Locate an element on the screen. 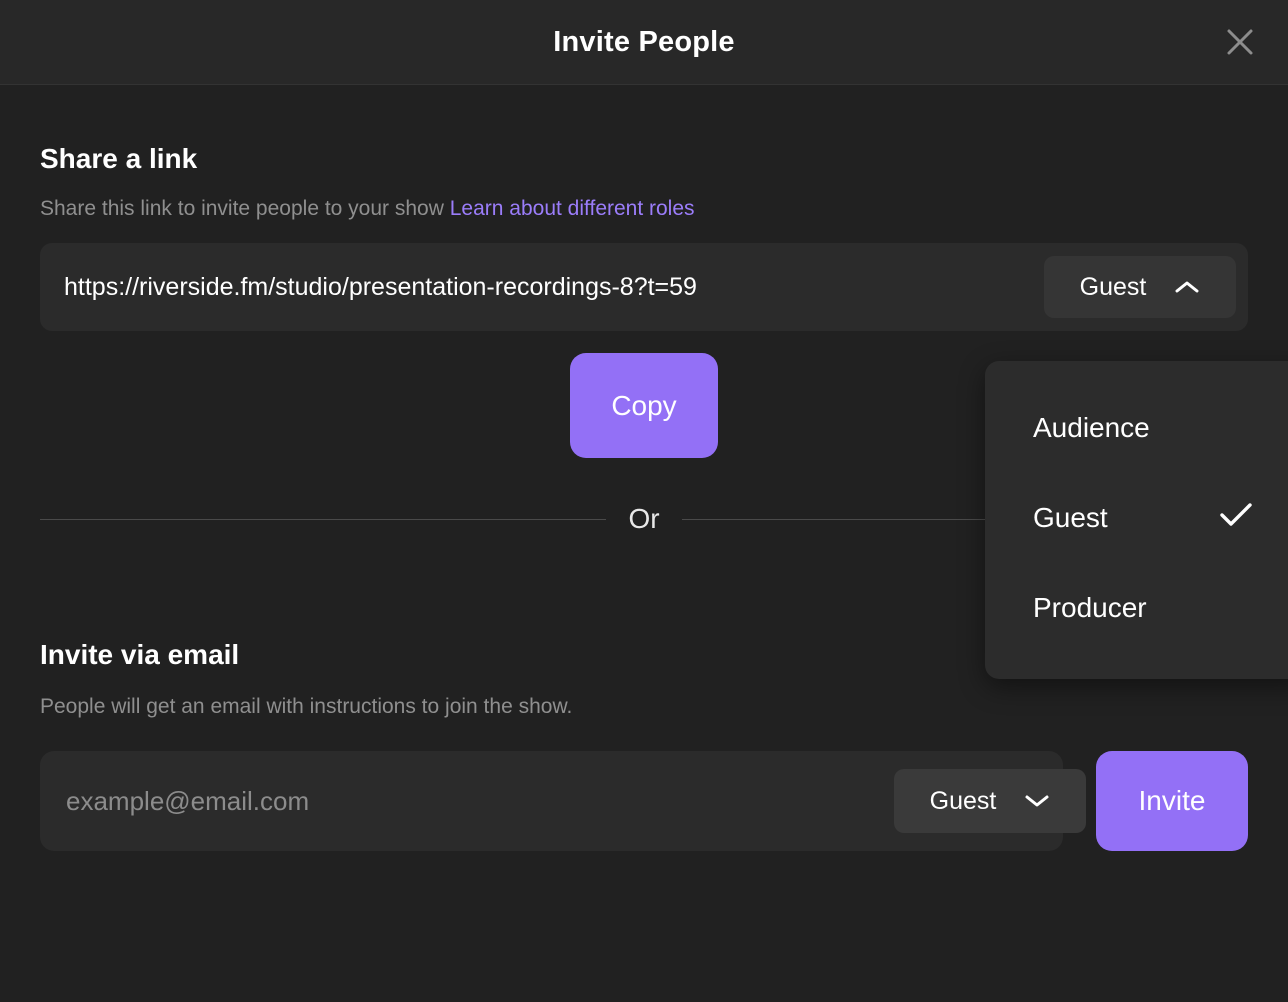  close-icon is located at coordinates (1240, 42).